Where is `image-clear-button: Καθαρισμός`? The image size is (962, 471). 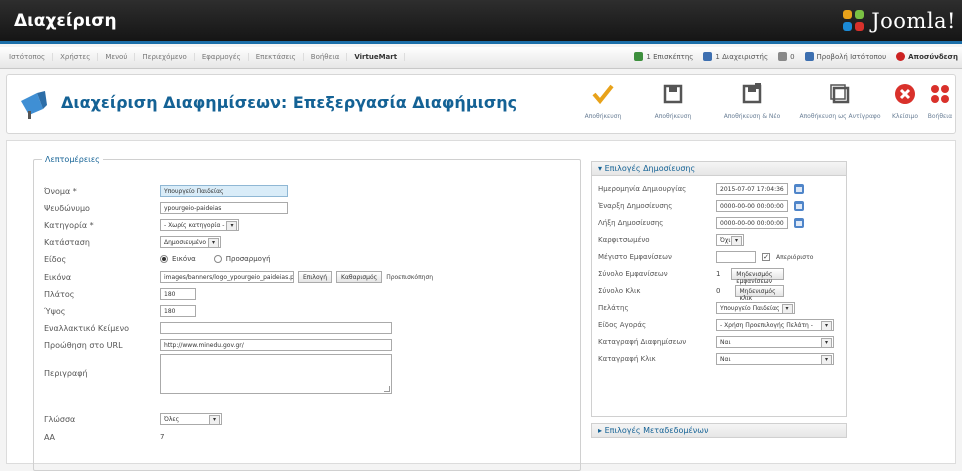
image-clear-button: Καθαρισμός is located at coordinates (359, 277).